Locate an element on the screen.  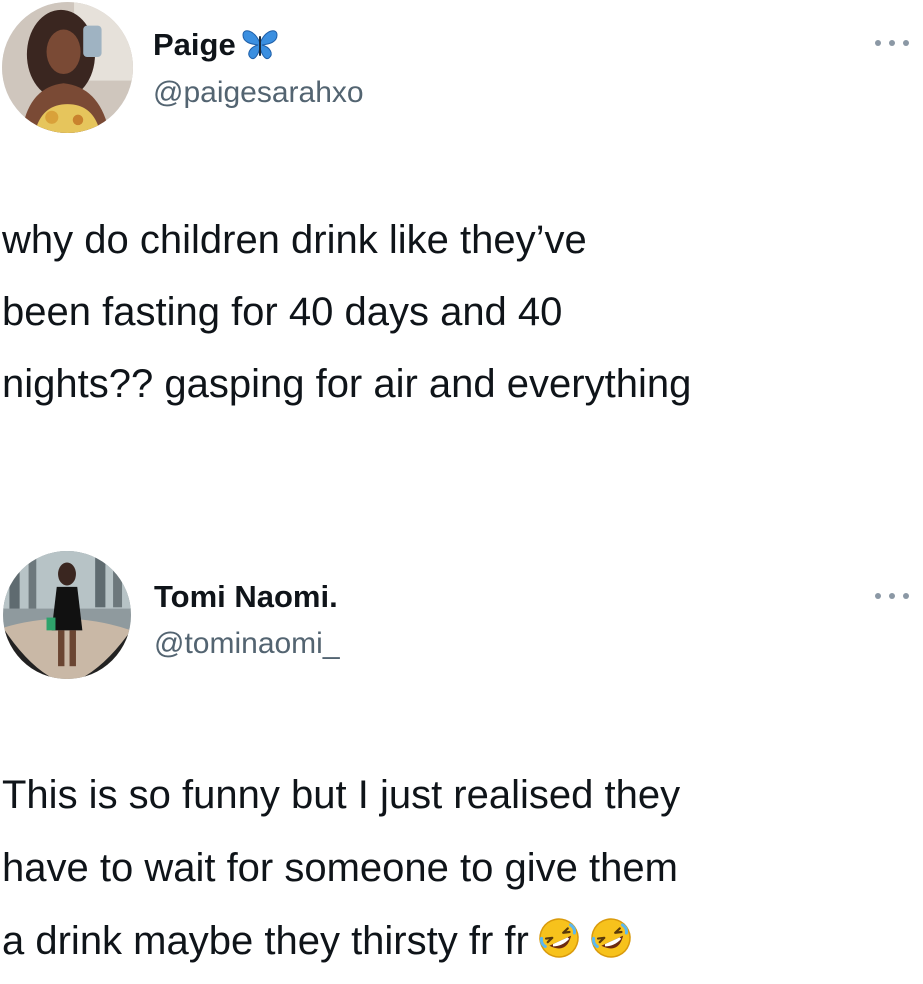
display-name: Paige is located at coordinates (216, 45).